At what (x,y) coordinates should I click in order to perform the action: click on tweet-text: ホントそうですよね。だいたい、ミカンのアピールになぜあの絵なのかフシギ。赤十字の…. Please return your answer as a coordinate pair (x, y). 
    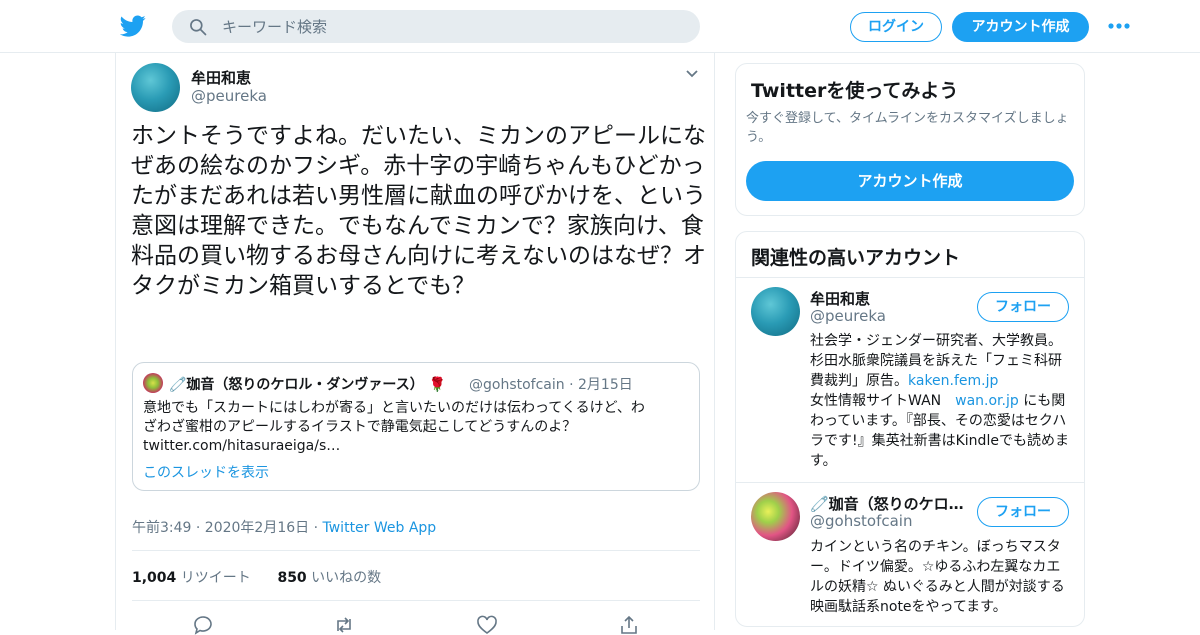
    Looking at the image, I should click on (418, 211).